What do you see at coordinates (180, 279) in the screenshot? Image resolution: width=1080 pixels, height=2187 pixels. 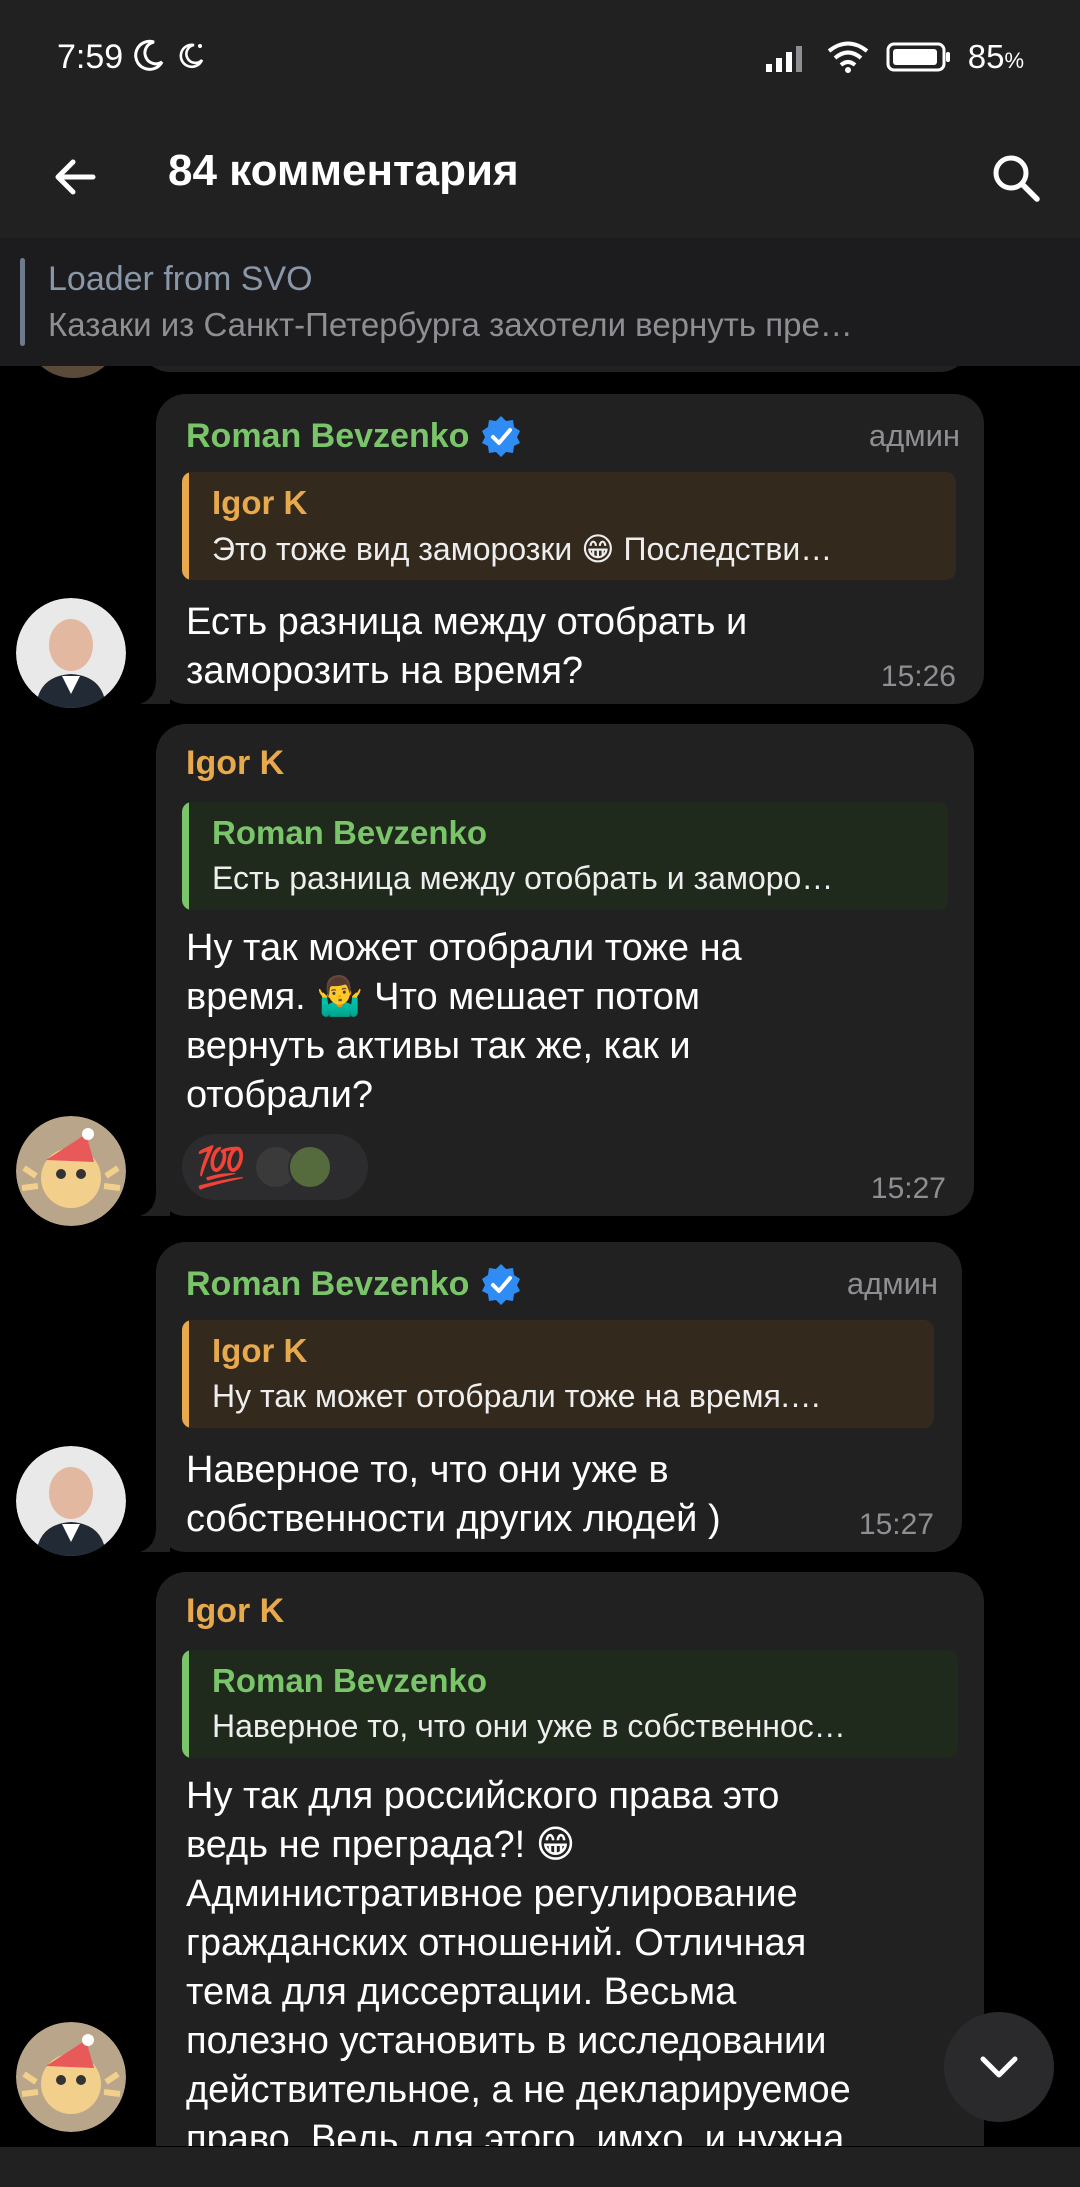 I see `pinned-post-title: Loader from SVO` at bounding box center [180, 279].